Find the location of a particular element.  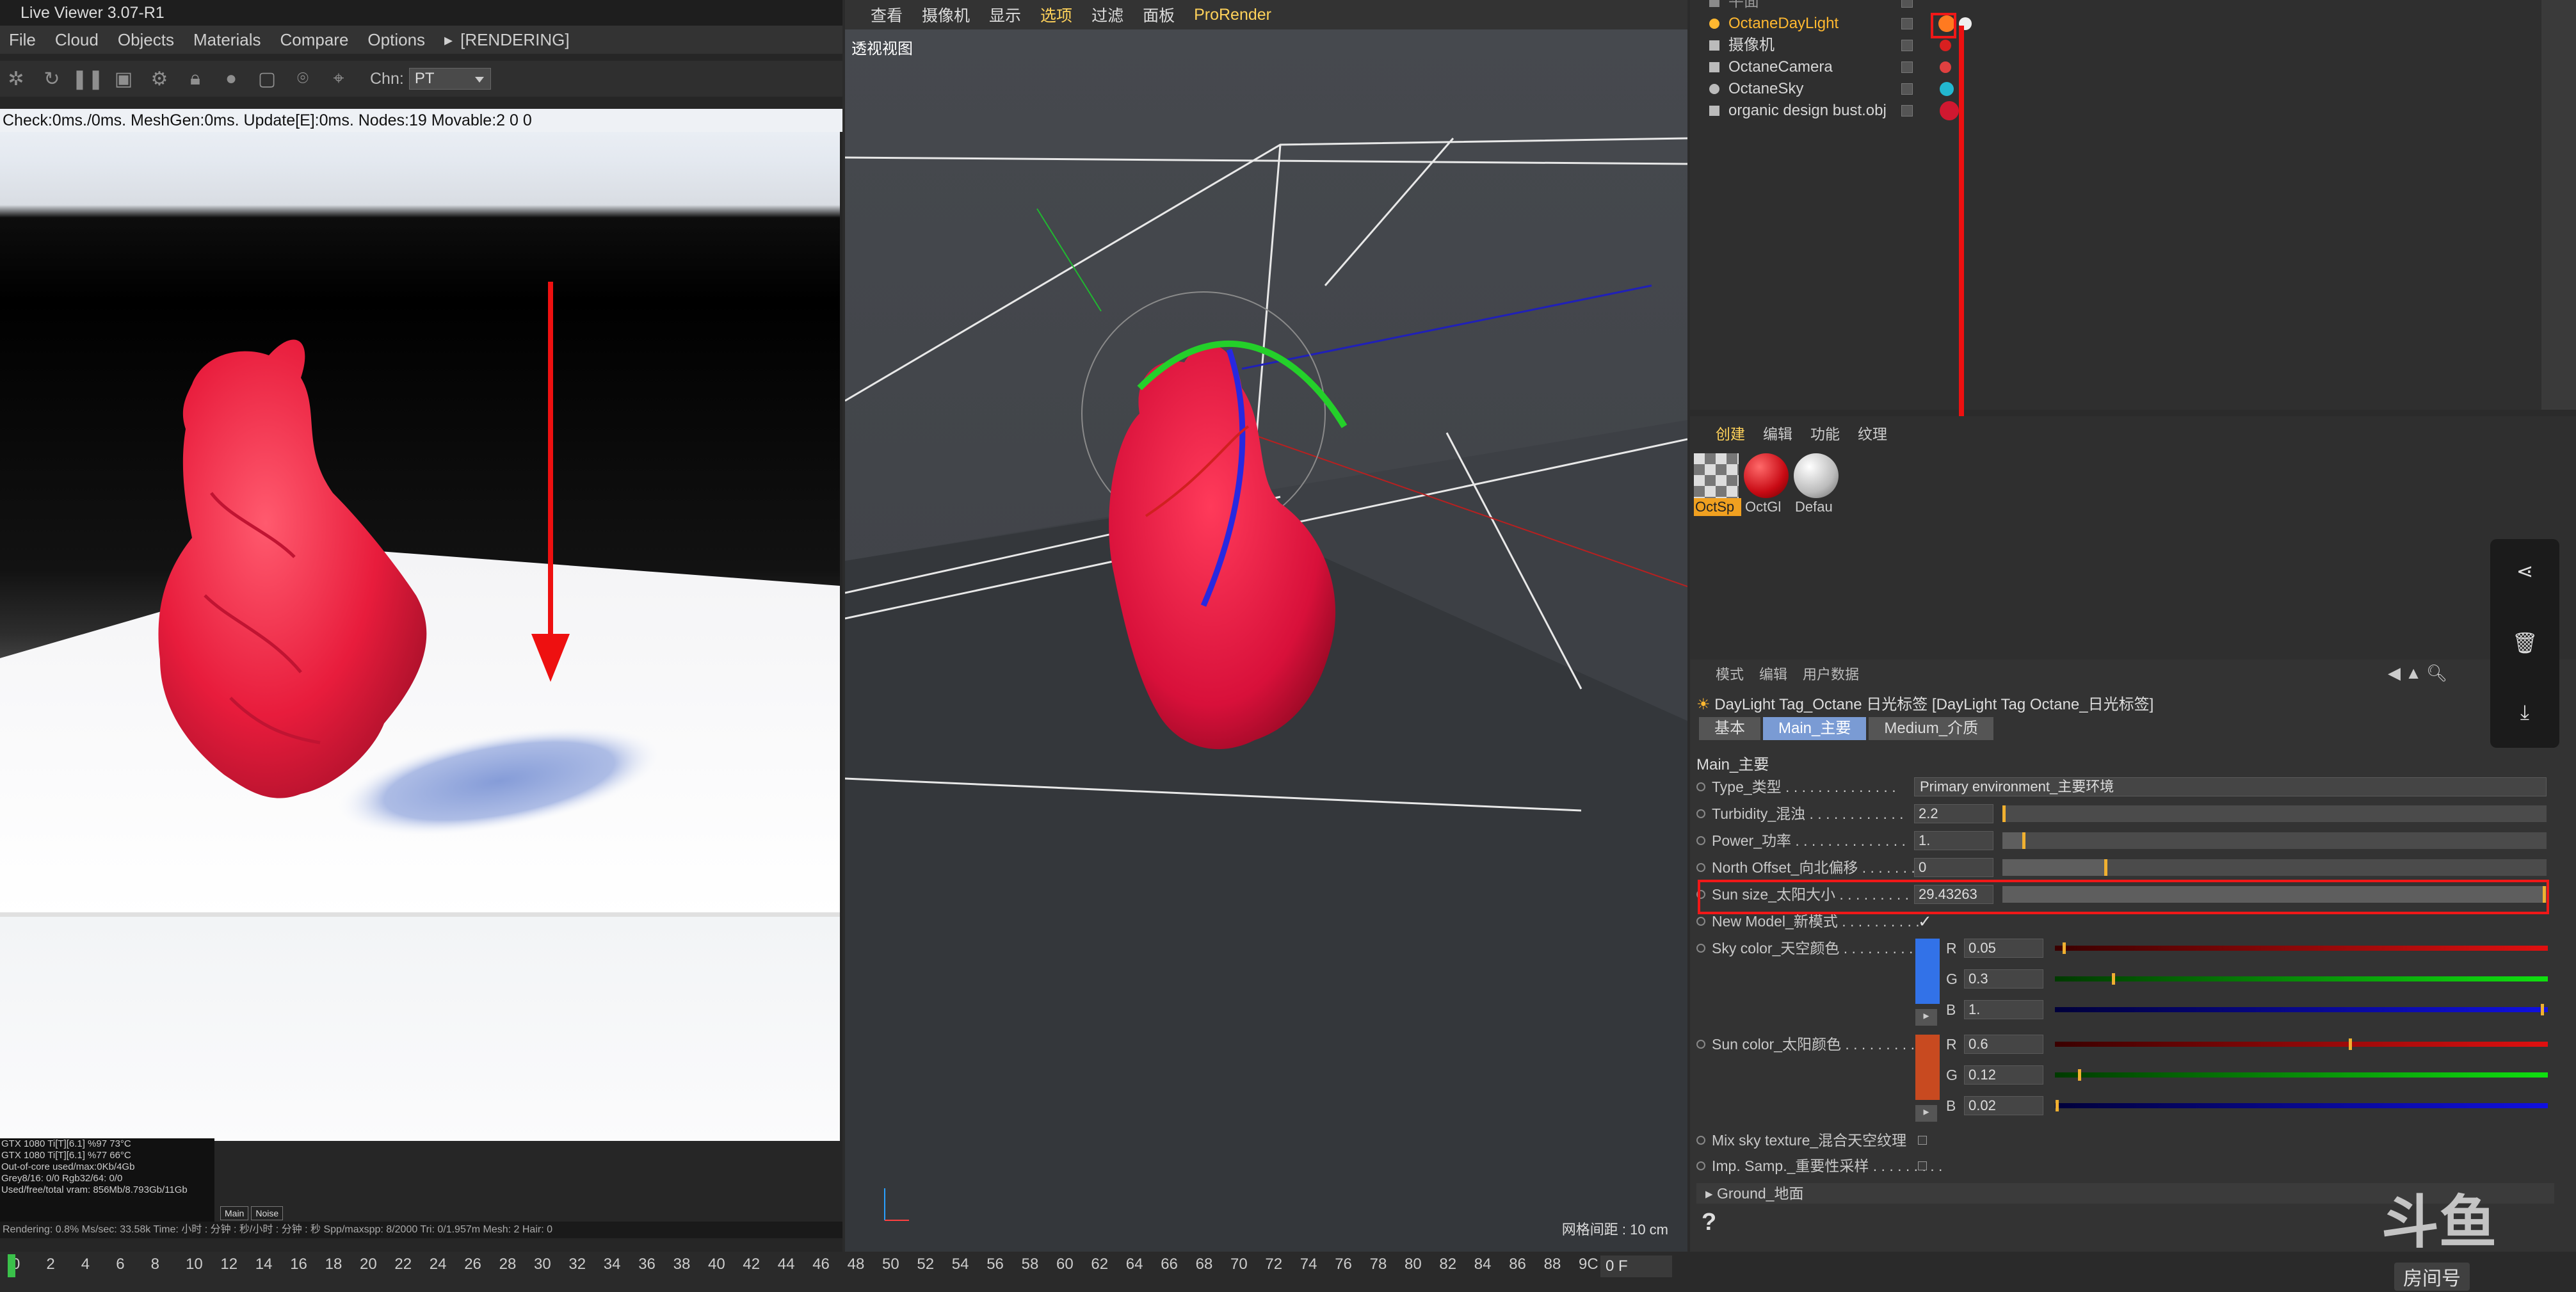

menu-compare: Compare is located at coordinates (314, 40).